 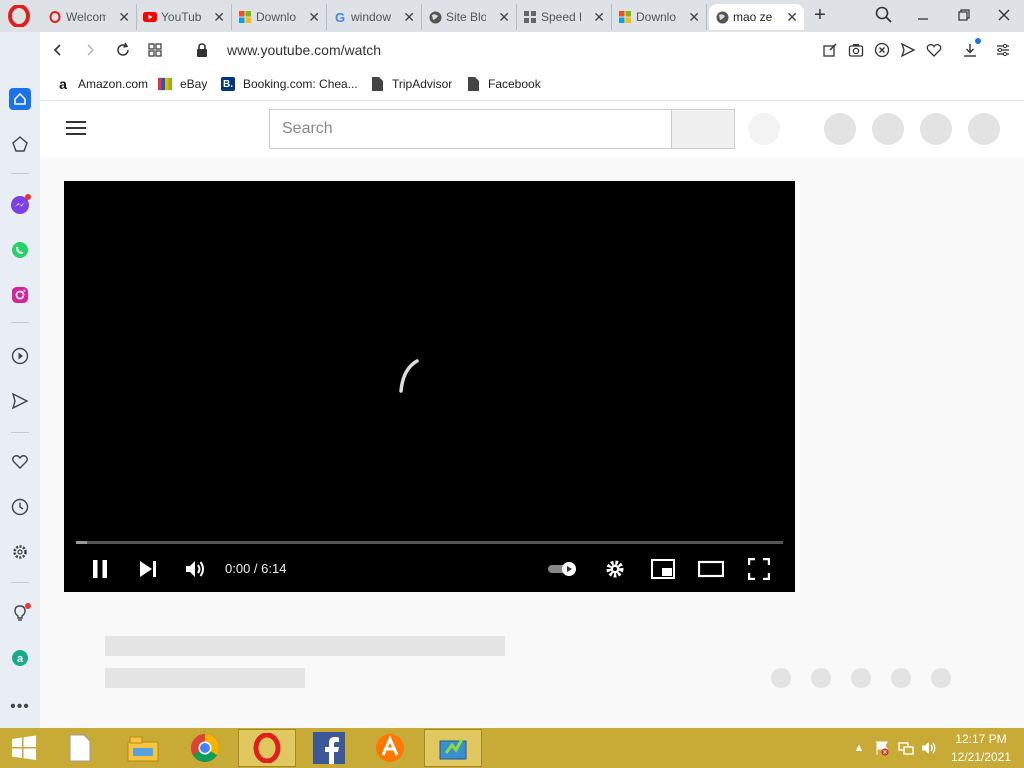 What do you see at coordinates (20, 356) in the screenshot?
I see `player-icon` at bounding box center [20, 356].